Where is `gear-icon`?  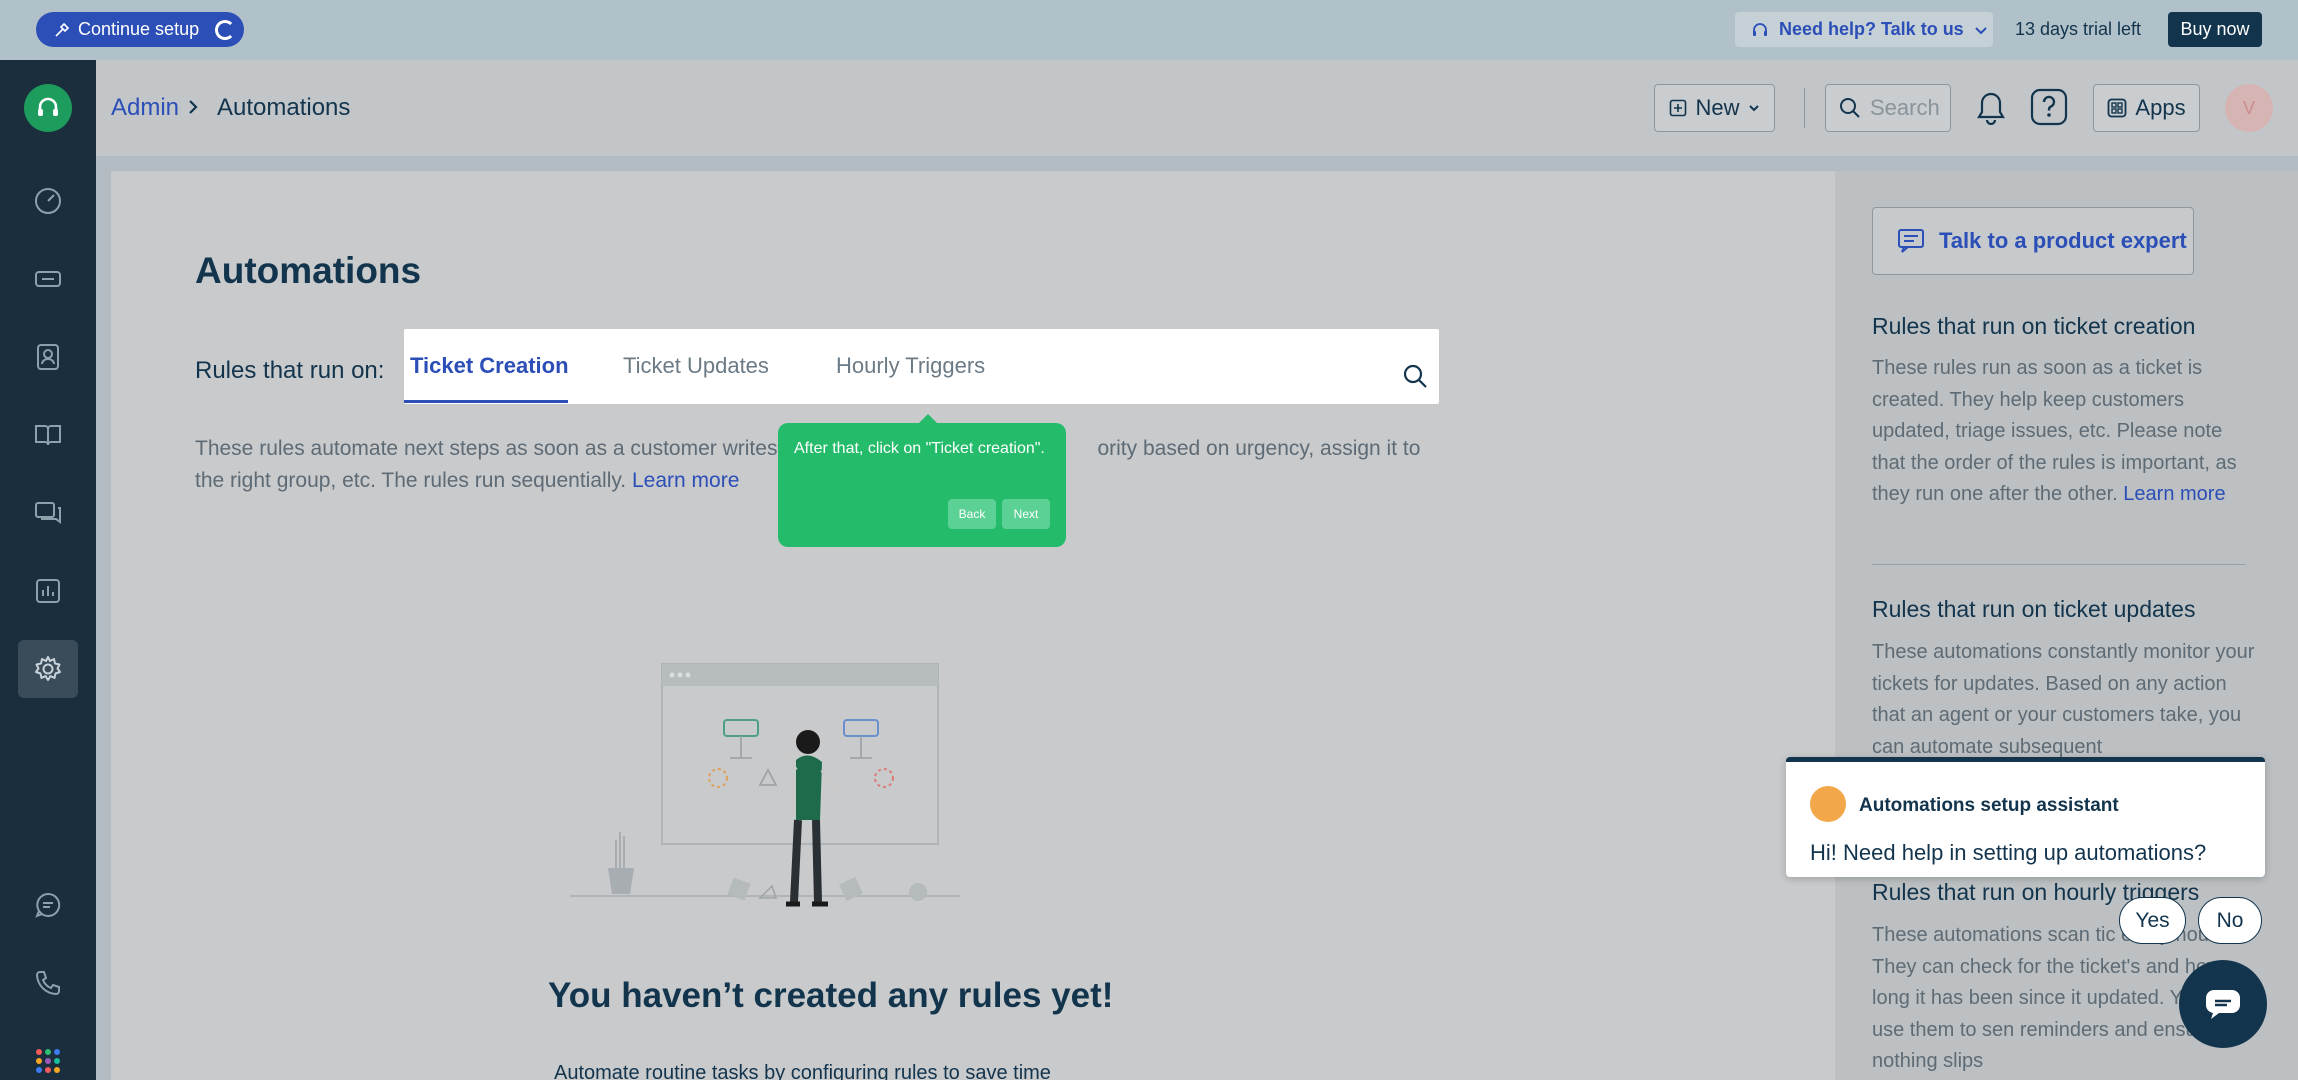 gear-icon is located at coordinates (48, 669).